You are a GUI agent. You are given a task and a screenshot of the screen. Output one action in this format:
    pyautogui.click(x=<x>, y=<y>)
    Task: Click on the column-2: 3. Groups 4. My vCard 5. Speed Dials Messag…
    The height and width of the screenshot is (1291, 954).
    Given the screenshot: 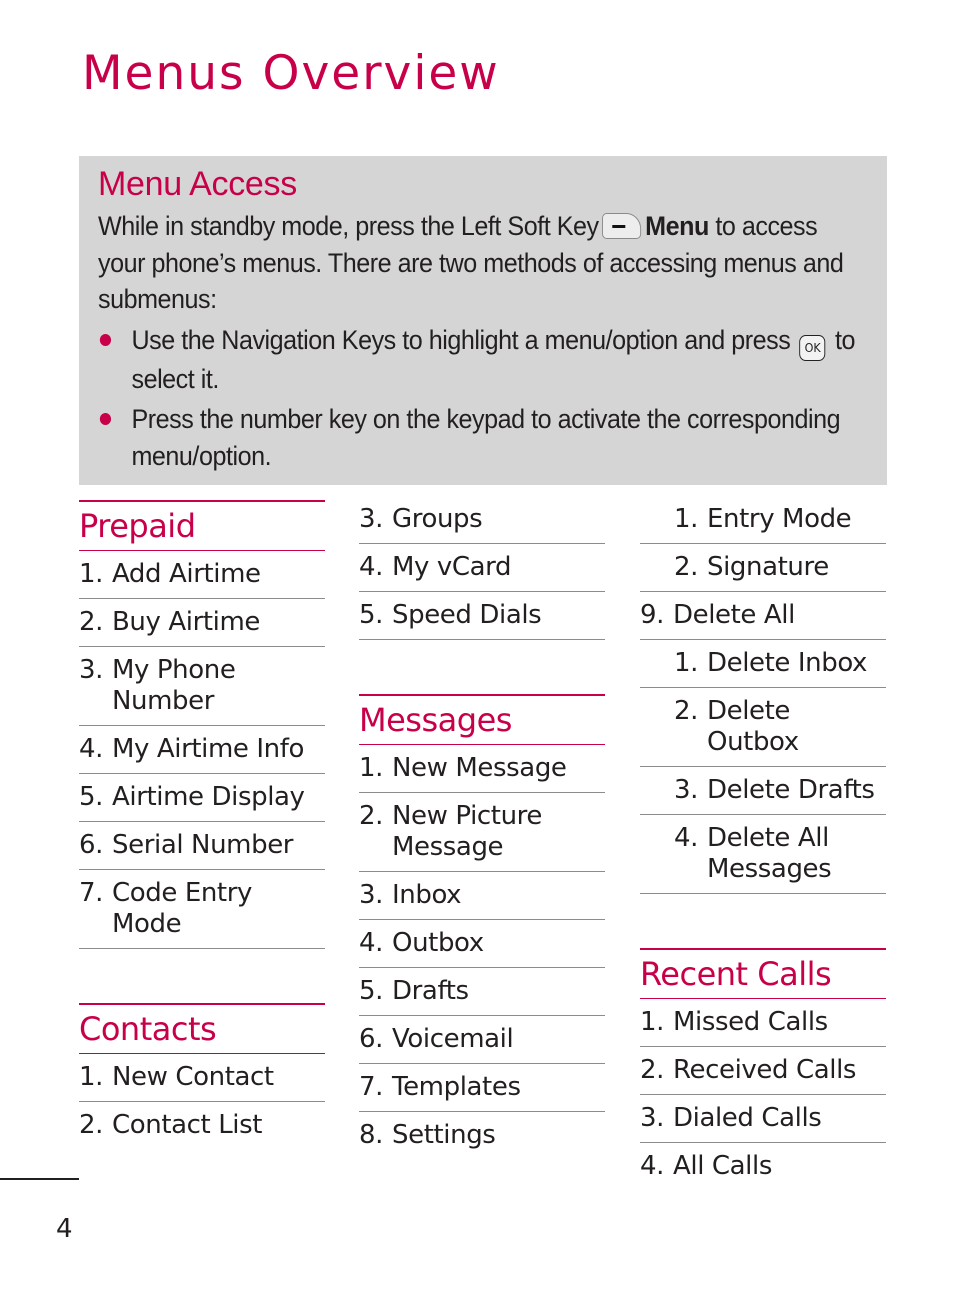 What is the action you would take?
    pyautogui.click(x=482, y=829)
    